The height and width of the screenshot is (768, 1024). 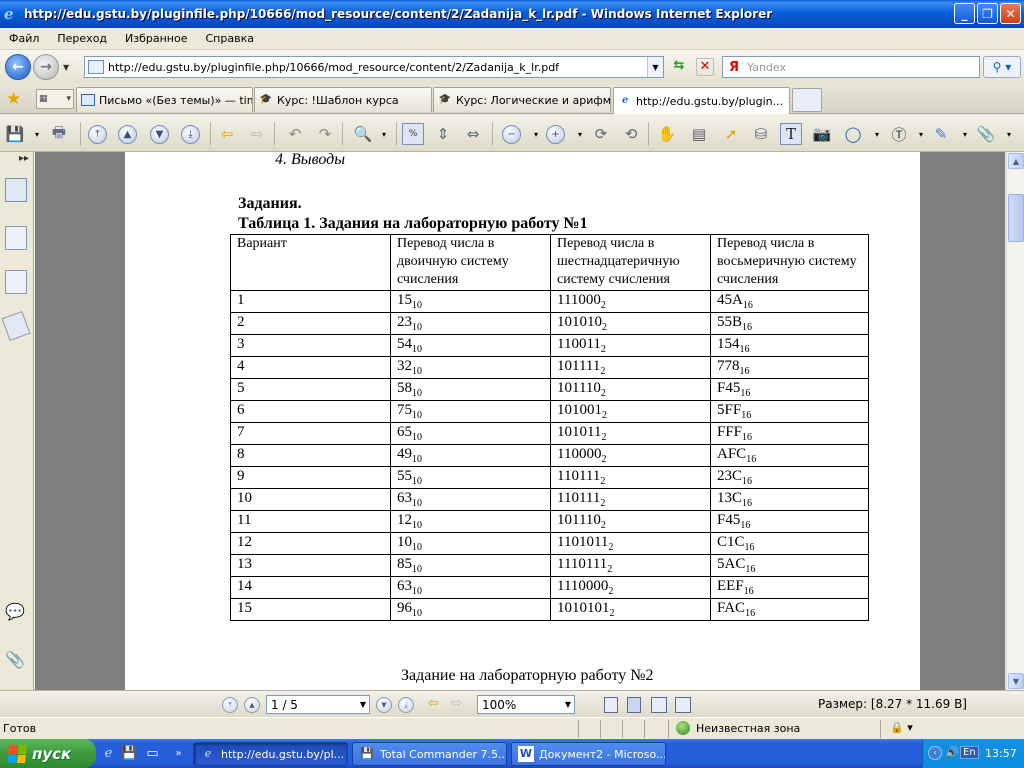 What do you see at coordinates (363, 134) in the screenshot?
I see `zoom-icon: 🔍` at bounding box center [363, 134].